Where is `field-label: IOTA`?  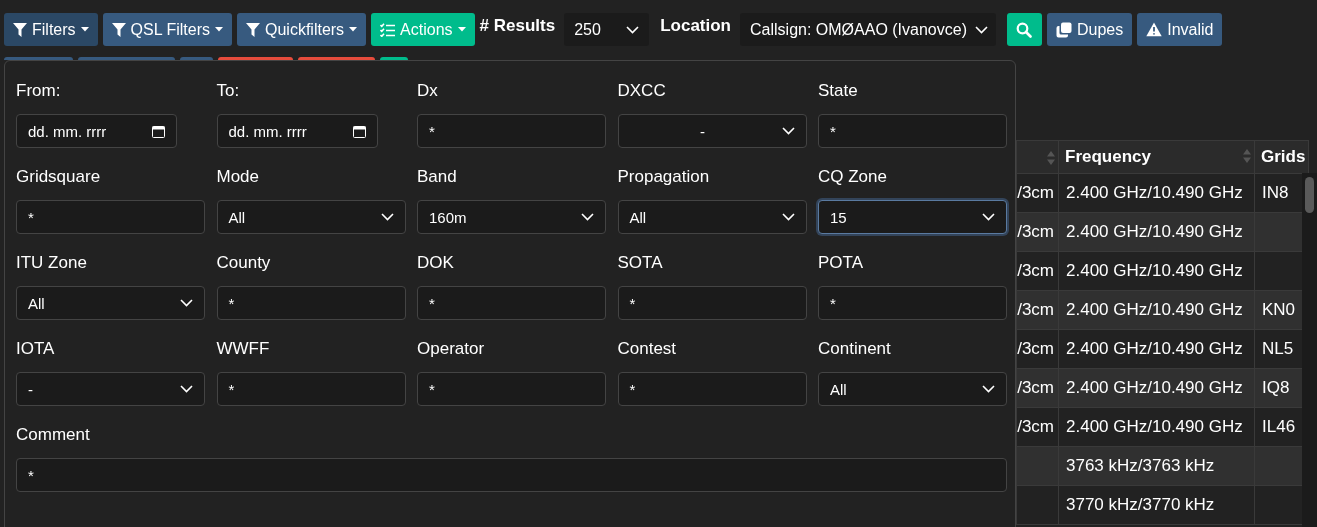
field-label: IOTA is located at coordinates (36, 349).